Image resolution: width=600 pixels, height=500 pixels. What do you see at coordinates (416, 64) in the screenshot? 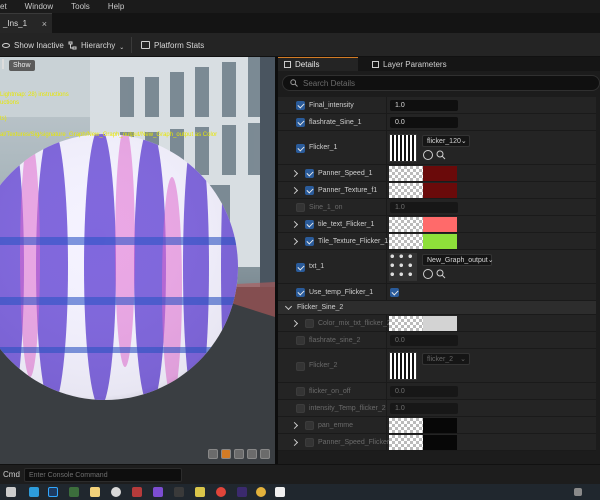
I see `tab-layer-parameters: Layer Parameters` at bounding box center [416, 64].